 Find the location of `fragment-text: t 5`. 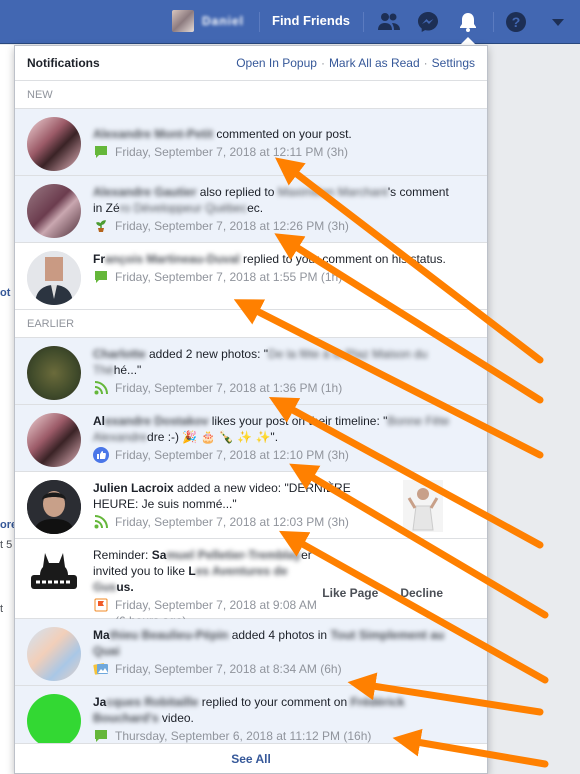

fragment-text: t 5 is located at coordinates (6, 545).